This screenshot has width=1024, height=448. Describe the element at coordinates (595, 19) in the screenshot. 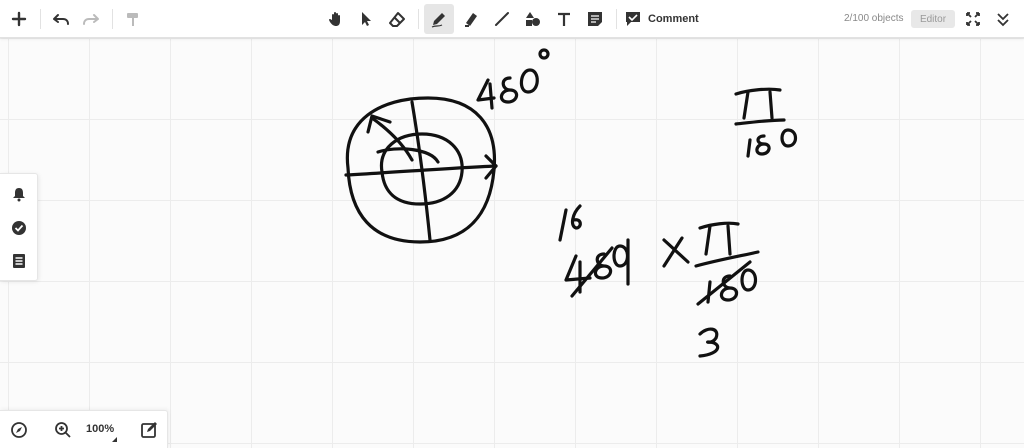

I see `note-icon` at that location.